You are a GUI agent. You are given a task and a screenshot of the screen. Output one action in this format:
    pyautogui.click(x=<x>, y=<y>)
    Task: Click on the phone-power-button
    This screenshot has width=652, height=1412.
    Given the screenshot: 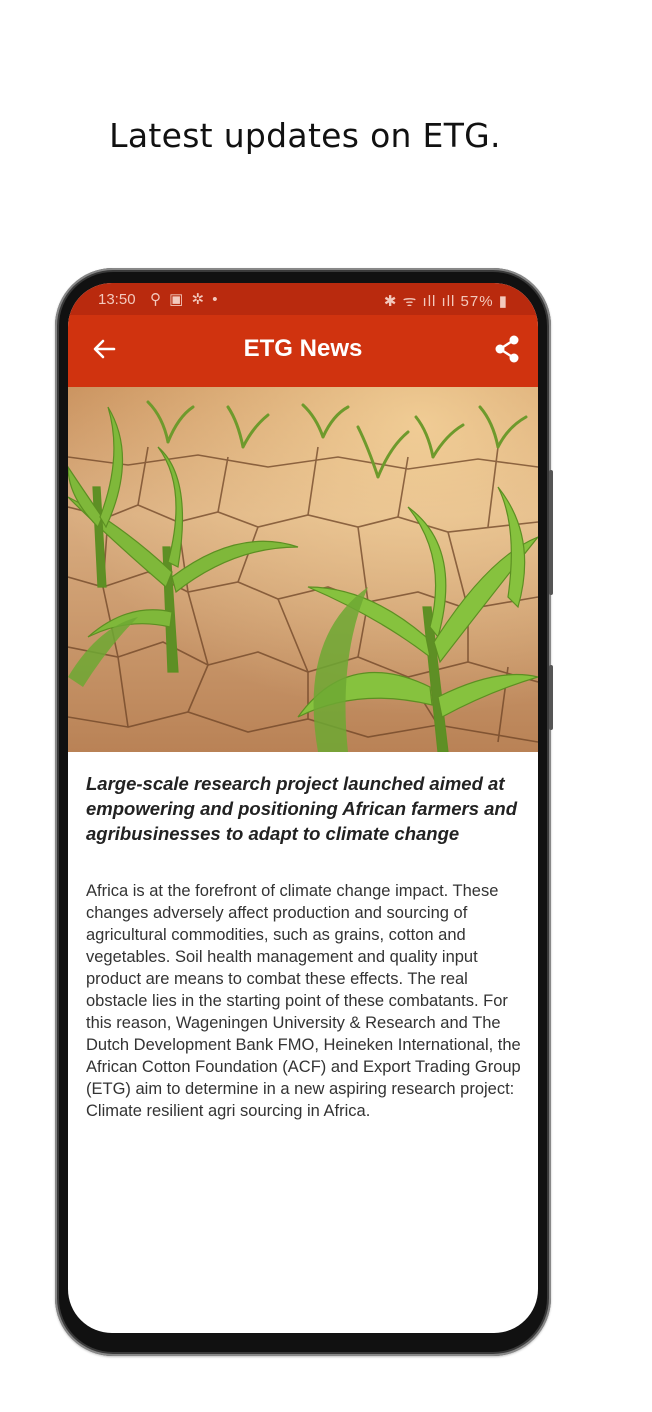 What is the action you would take?
    pyautogui.click(x=551, y=697)
    